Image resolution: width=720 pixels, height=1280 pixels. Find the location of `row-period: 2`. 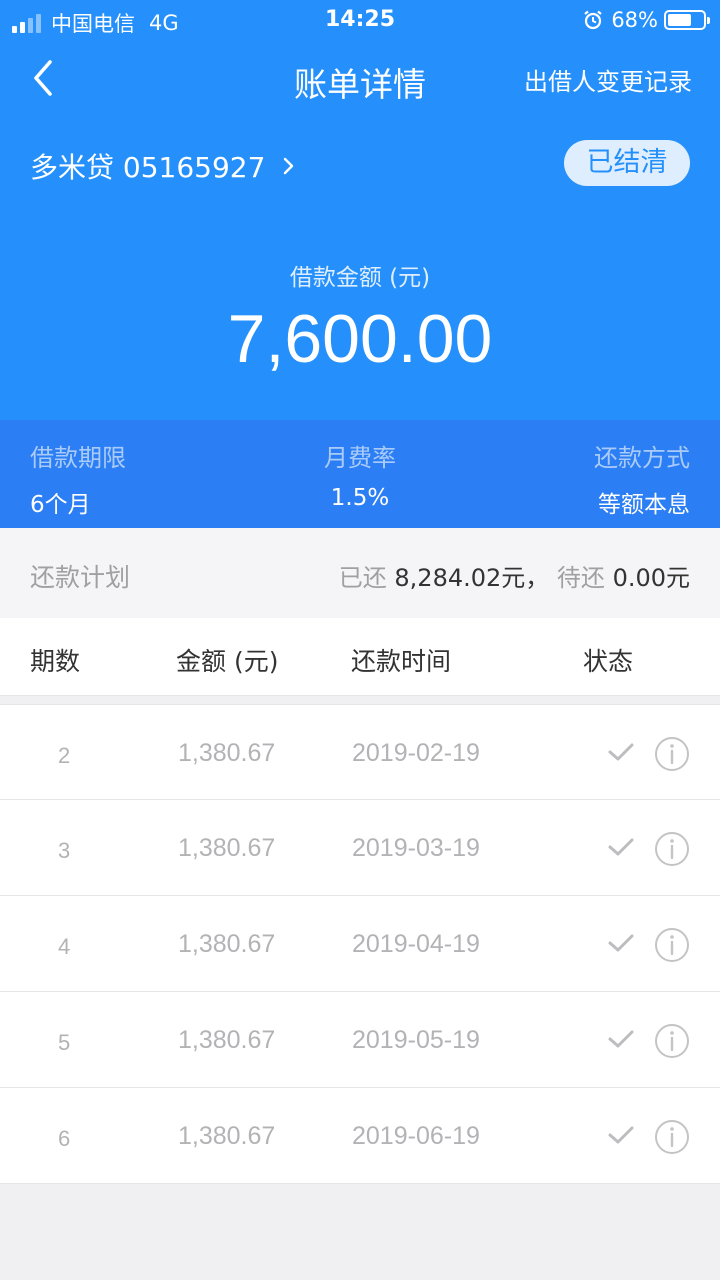

row-period: 2 is located at coordinates (64, 755).